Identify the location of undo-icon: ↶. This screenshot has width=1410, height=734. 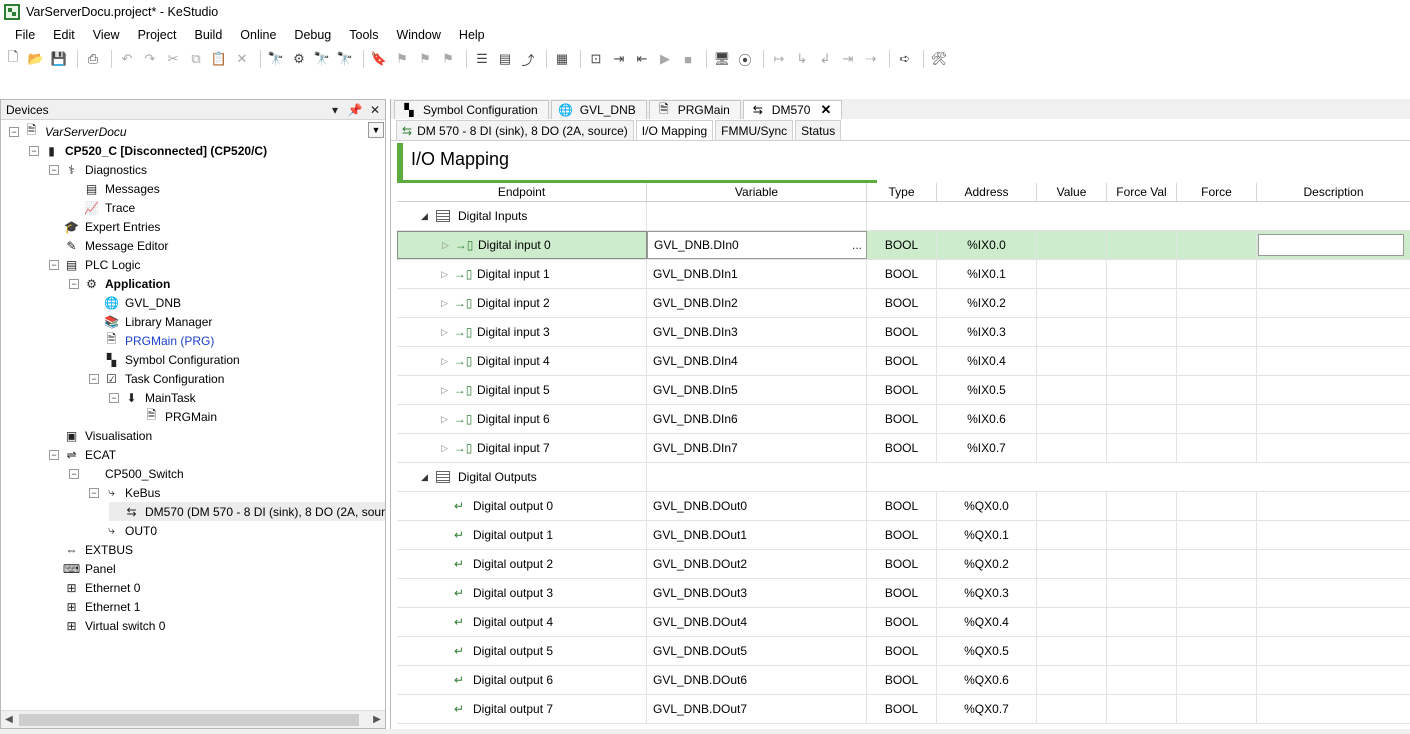
(127, 59).